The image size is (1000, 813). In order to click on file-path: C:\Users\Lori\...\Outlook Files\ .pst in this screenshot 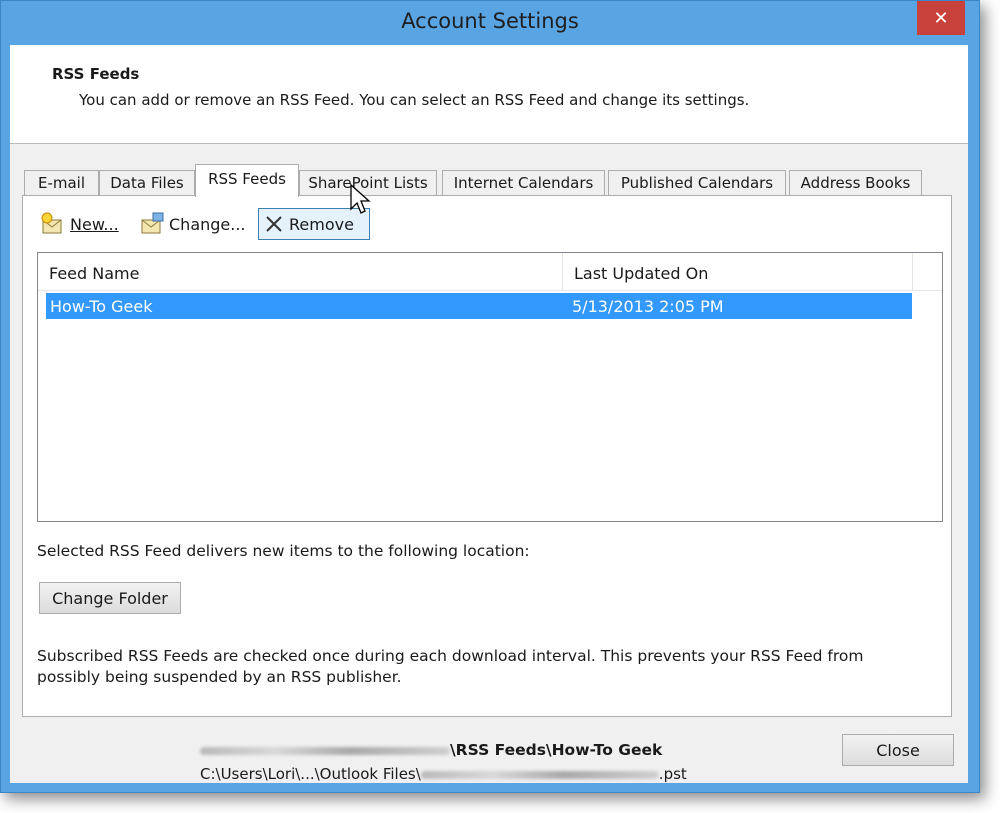, I will do `click(443, 774)`.